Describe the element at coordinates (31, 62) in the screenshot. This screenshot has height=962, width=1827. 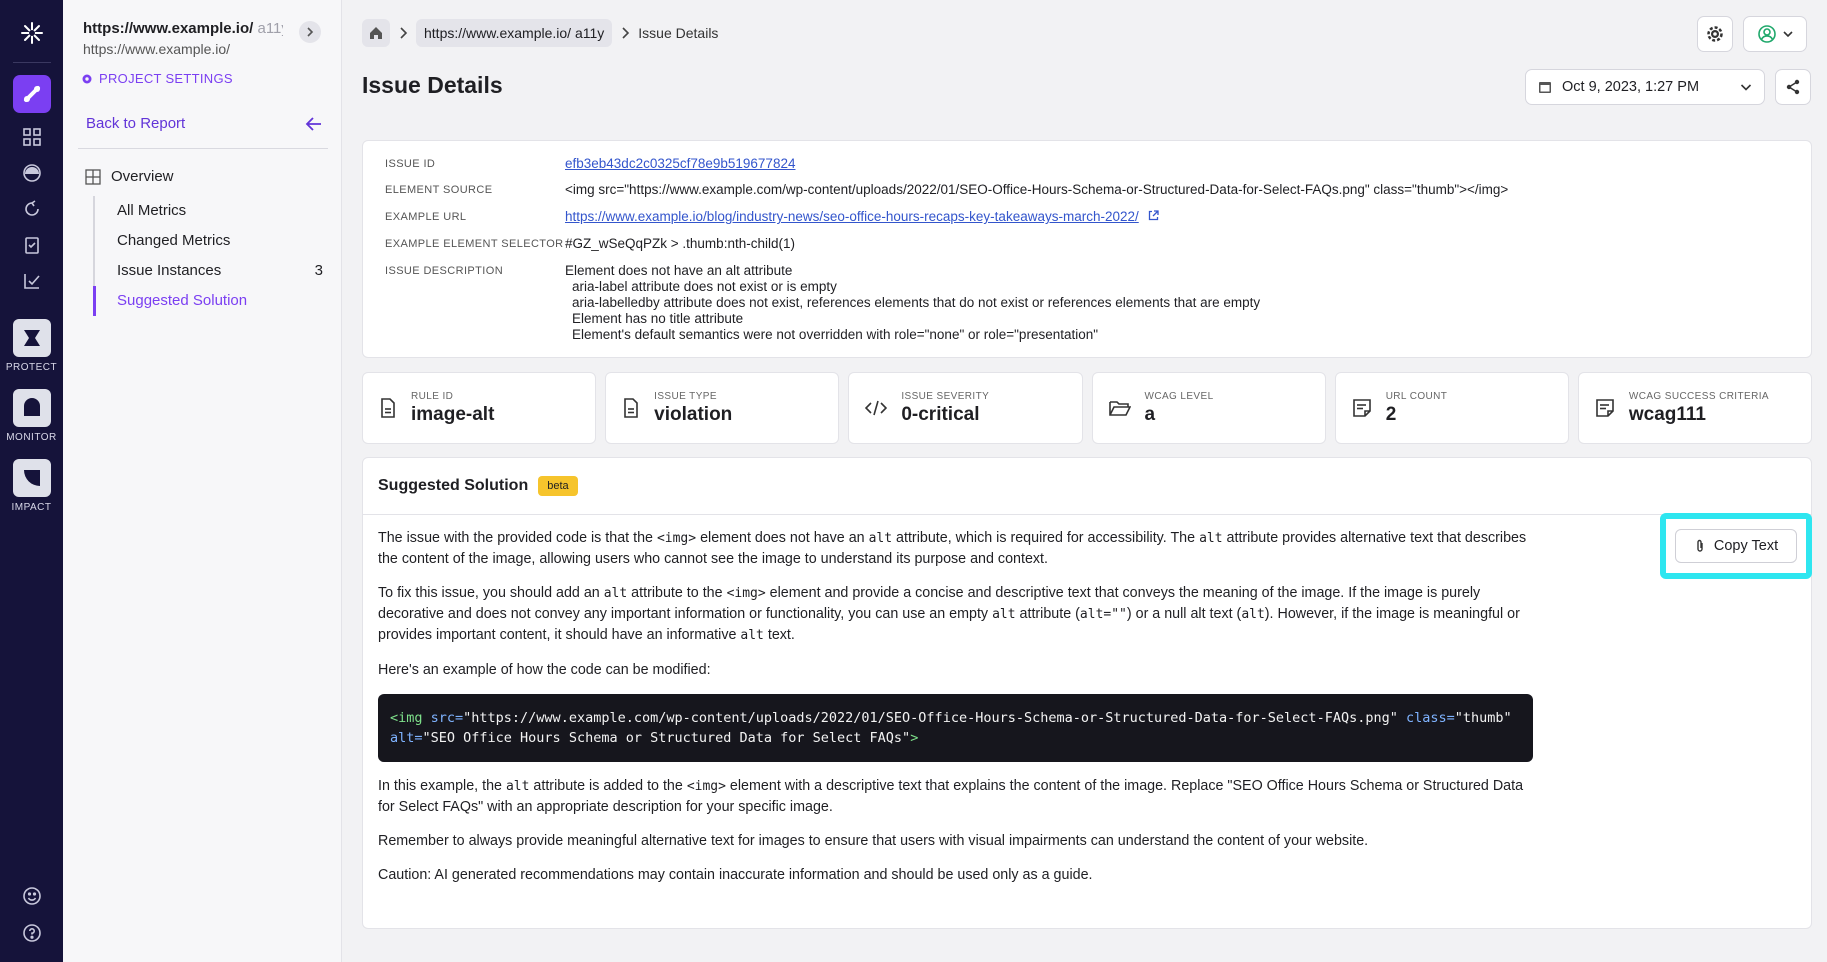
I see `rail-divider` at that location.